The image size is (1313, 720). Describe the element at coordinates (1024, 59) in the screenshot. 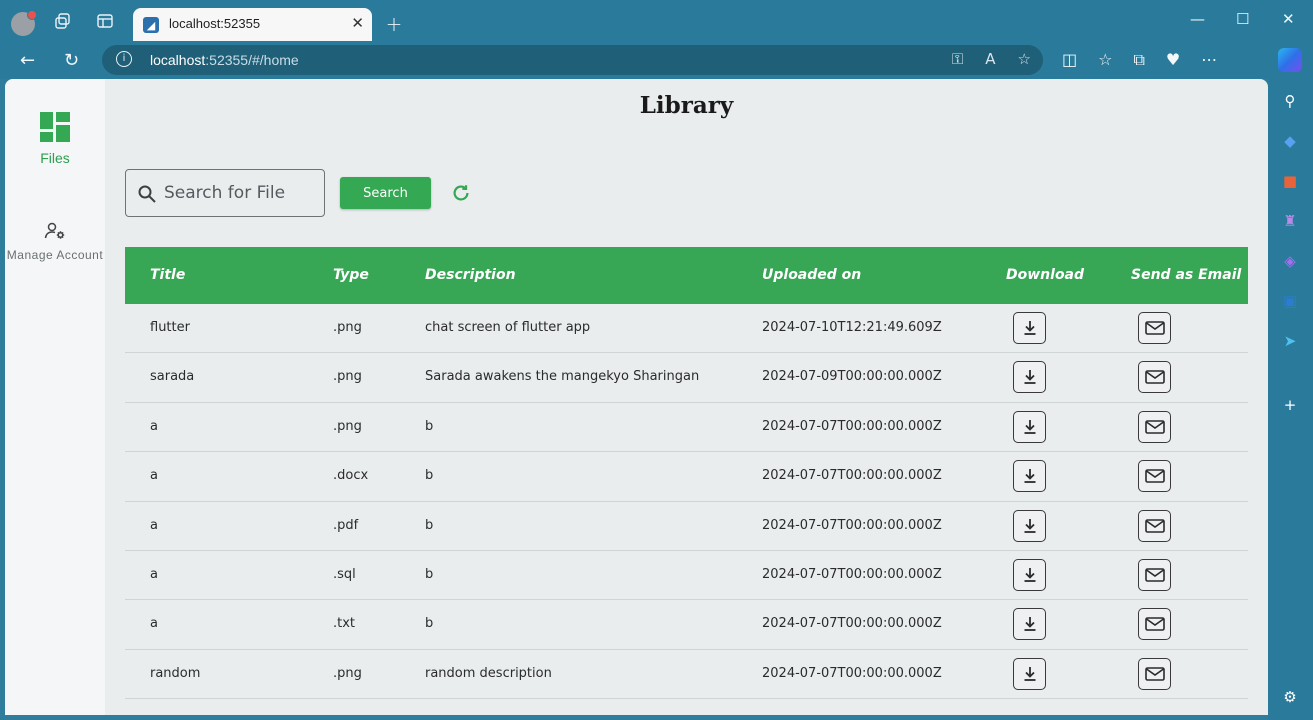

I see `favorite-star-icon: ☆` at that location.